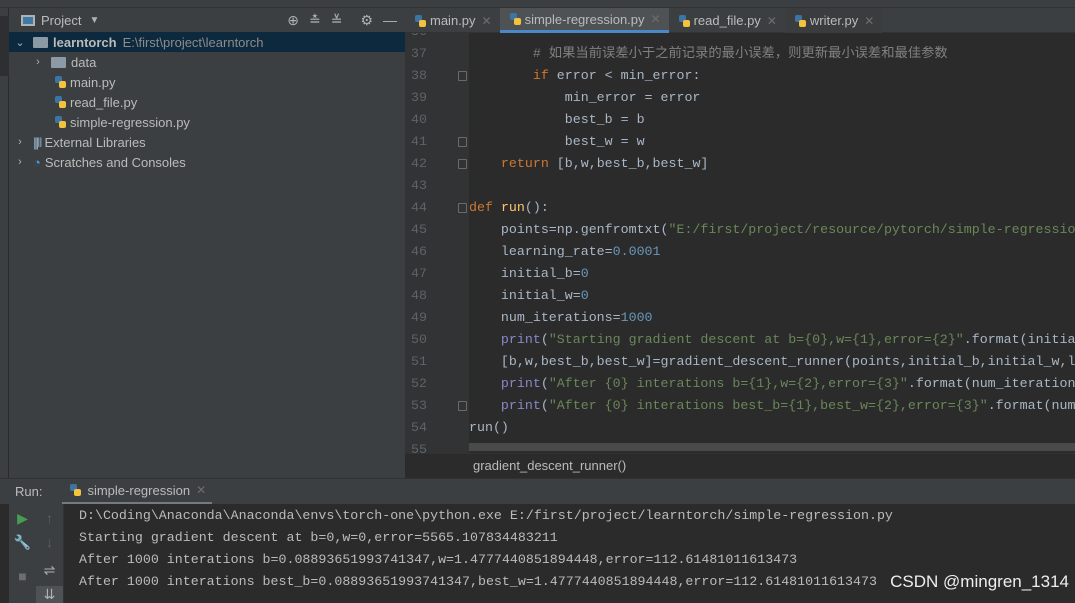  What do you see at coordinates (49, 594) in the screenshot?
I see `scroll-to-end-icon: ⇊` at bounding box center [49, 594].